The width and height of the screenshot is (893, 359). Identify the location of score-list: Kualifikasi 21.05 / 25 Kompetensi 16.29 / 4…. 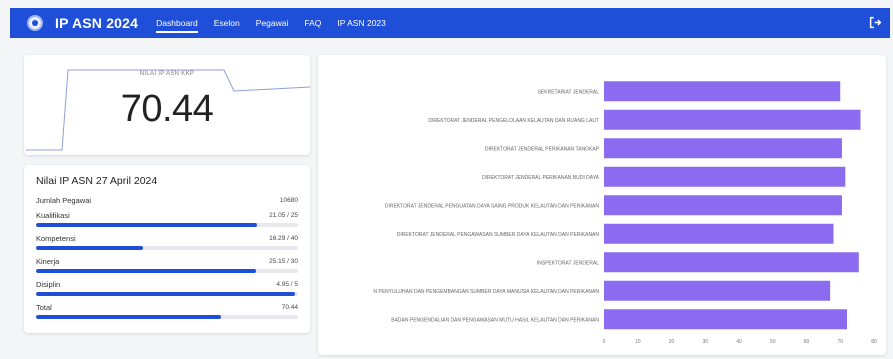
(167, 264).